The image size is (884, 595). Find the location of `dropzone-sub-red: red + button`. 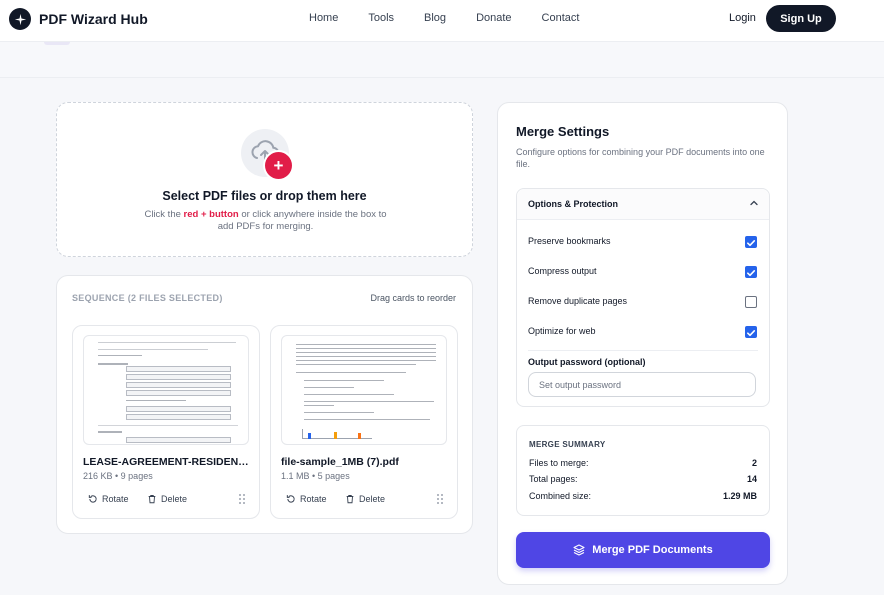

dropzone-sub-red: red + button is located at coordinates (211, 214).